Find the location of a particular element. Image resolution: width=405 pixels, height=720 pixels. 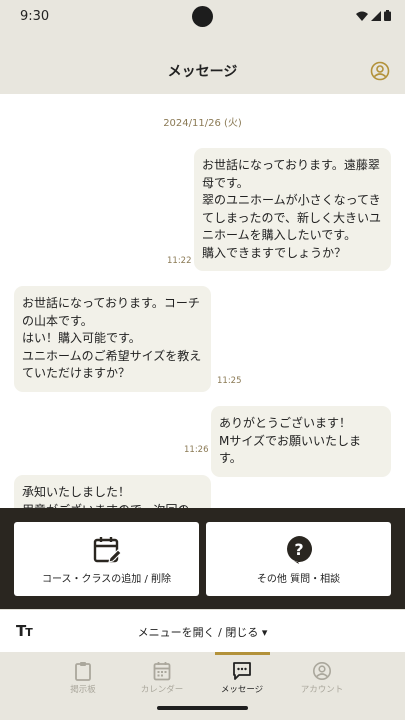

camera-cutout is located at coordinates (202, 16).